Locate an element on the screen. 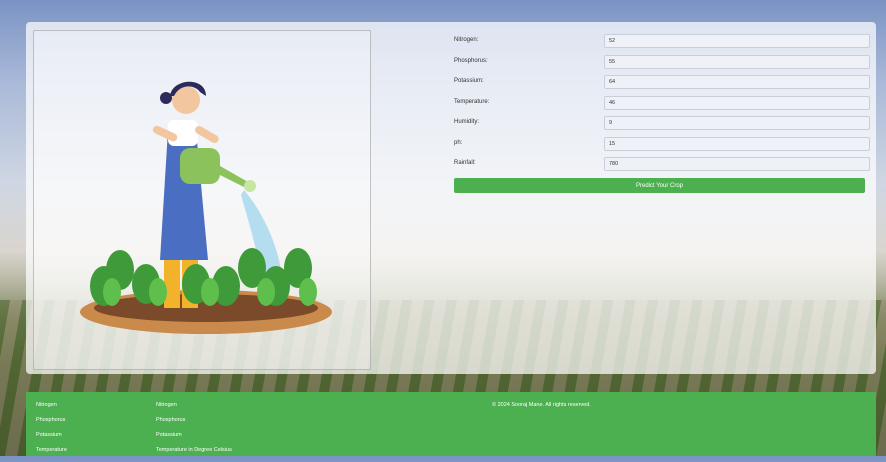 The image size is (886, 462). phosphorus-row: Phosphorus: is located at coordinates (663, 65).